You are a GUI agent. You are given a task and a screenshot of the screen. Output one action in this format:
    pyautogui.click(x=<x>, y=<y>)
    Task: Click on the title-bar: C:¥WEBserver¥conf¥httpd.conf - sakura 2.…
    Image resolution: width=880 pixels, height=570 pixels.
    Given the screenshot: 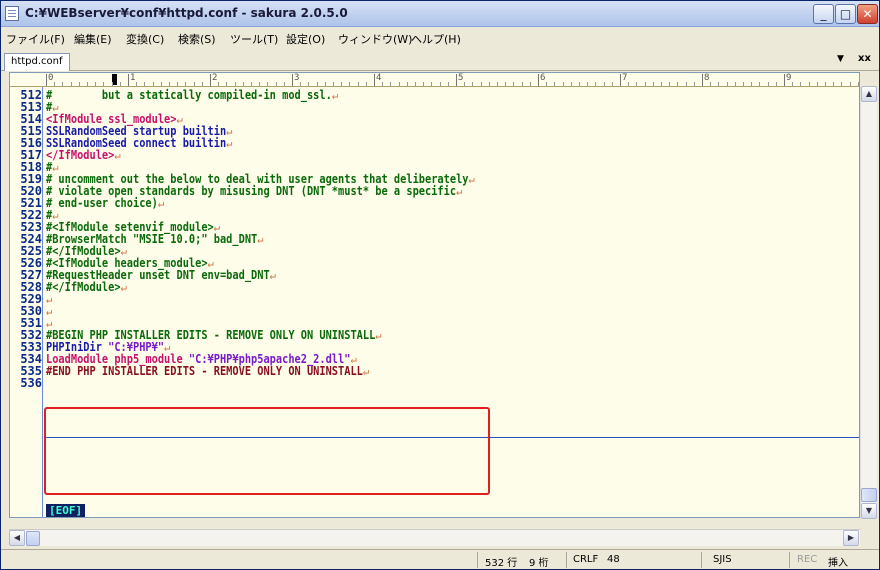 What is the action you would take?
    pyautogui.click(x=440, y=14)
    